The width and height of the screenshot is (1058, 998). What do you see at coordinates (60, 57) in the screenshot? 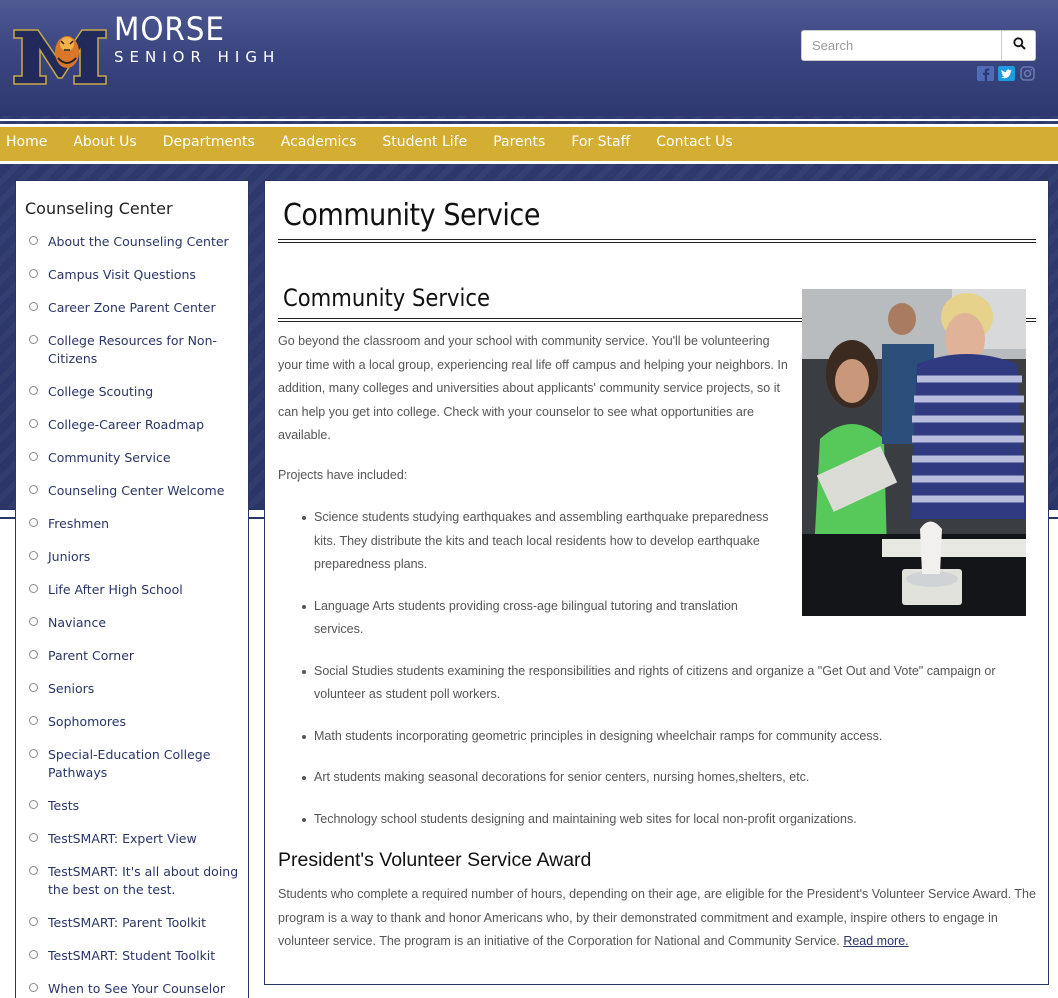
I see `tiger-m-logo-icon` at bounding box center [60, 57].